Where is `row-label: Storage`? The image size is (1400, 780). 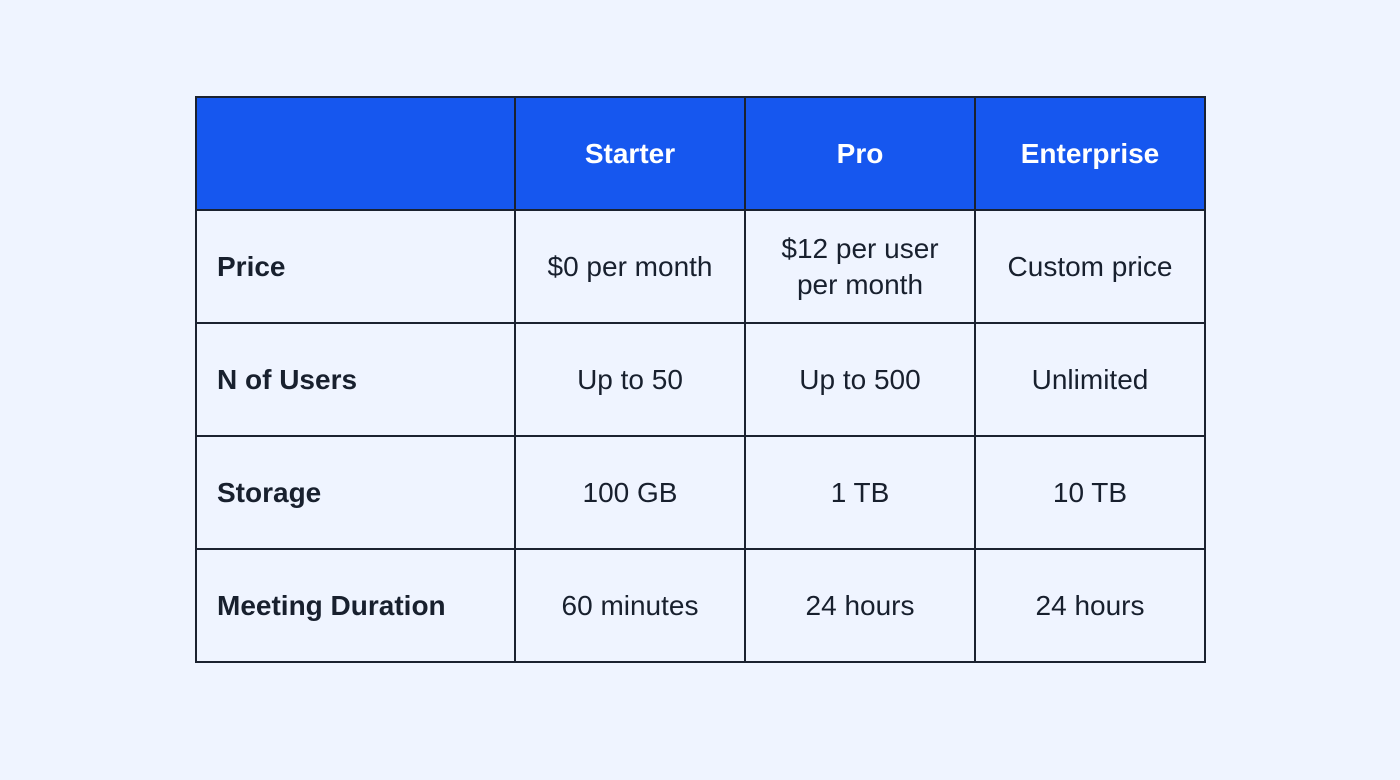 row-label: Storage is located at coordinates (355, 492).